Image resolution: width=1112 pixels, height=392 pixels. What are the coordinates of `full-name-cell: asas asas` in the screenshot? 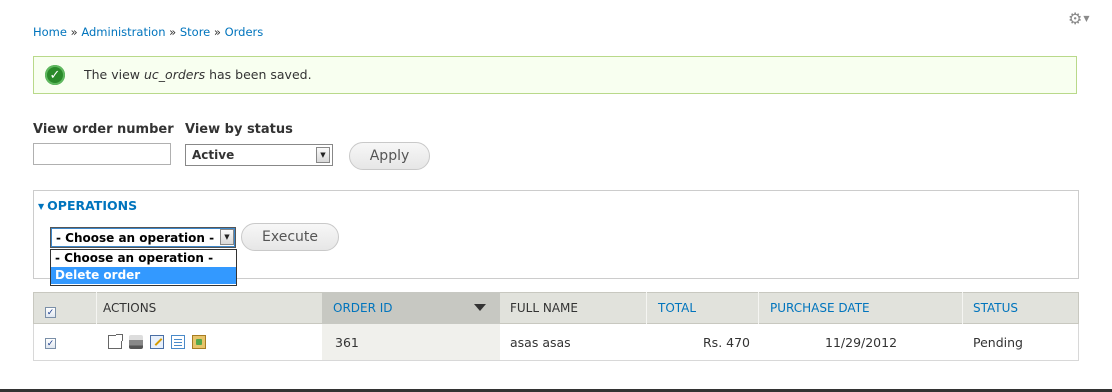 It's located at (540, 342).